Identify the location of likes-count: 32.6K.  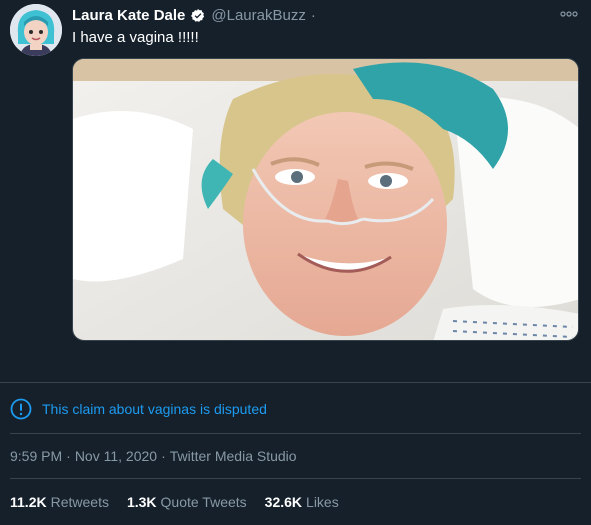
(283, 502).